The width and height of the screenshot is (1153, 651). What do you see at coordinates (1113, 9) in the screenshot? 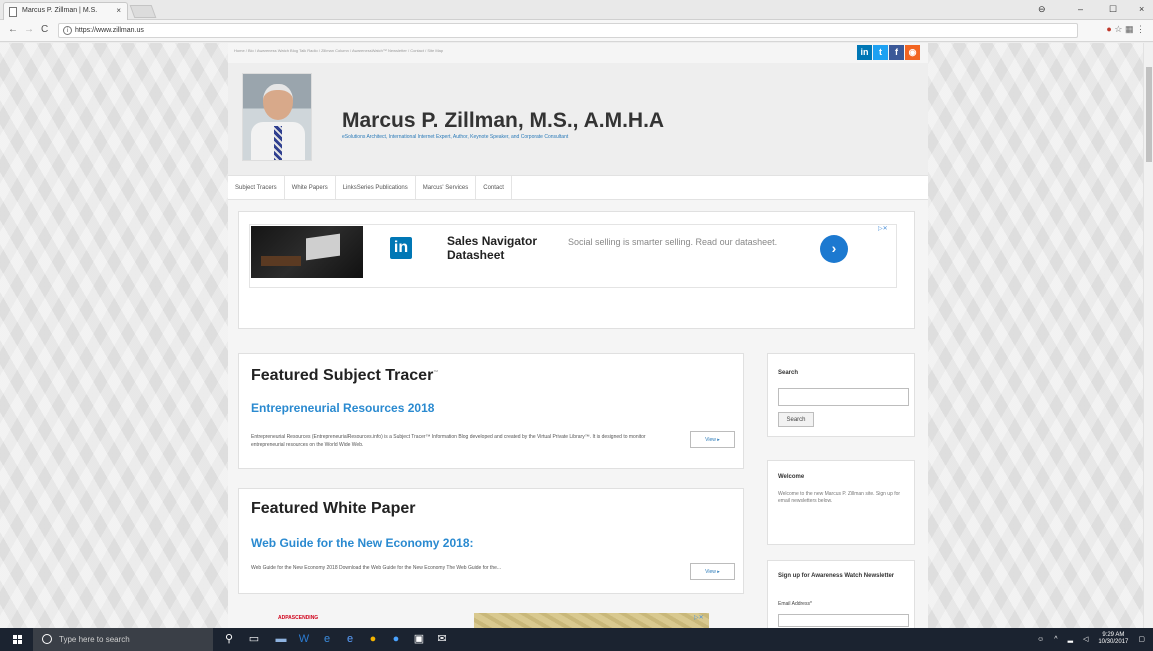
I see `maximize-button: ☐` at bounding box center [1113, 9].